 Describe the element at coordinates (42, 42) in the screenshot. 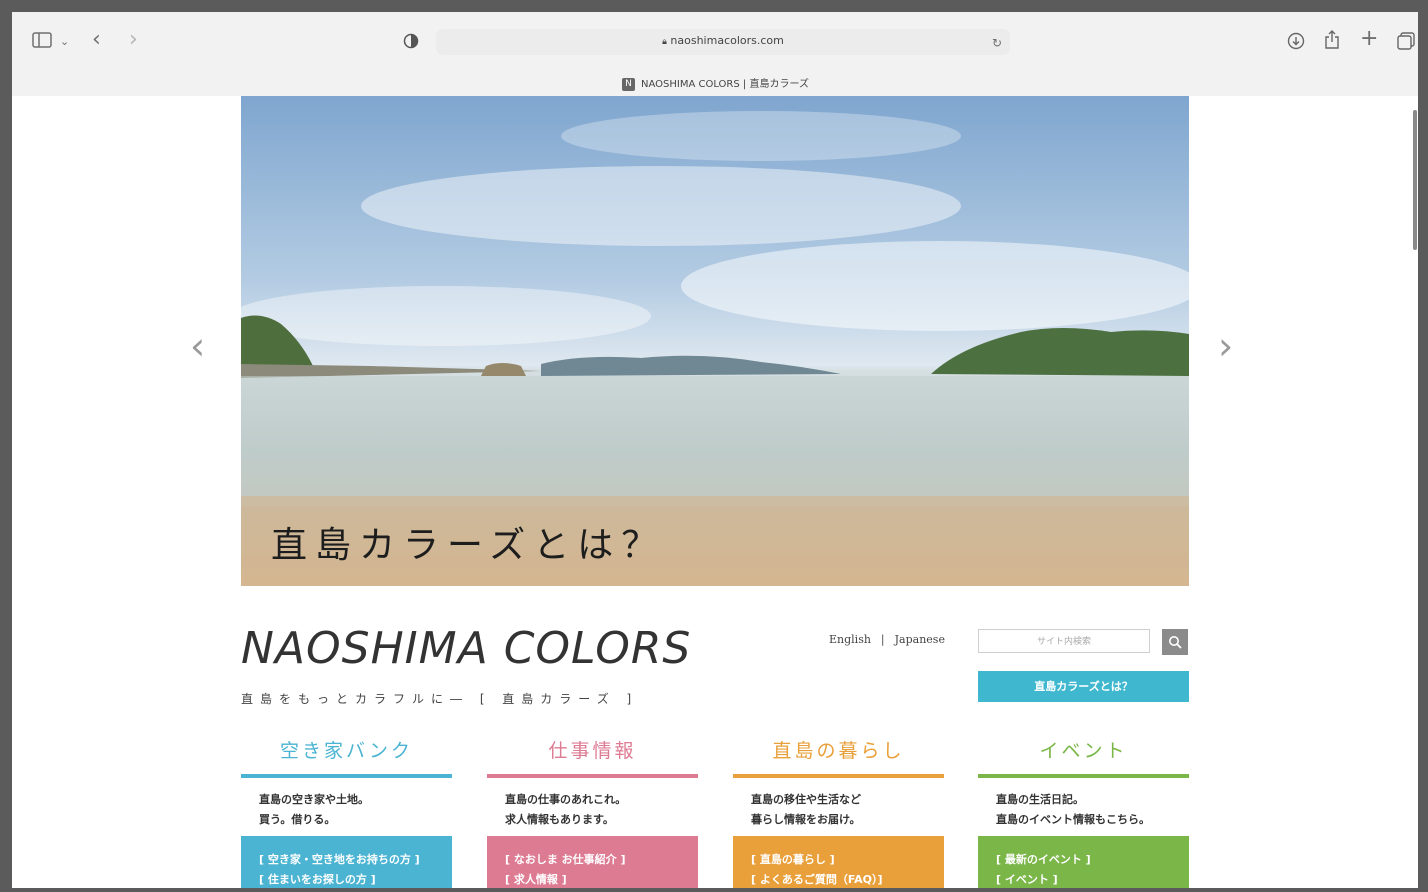

I see `sidebar-icon` at that location.